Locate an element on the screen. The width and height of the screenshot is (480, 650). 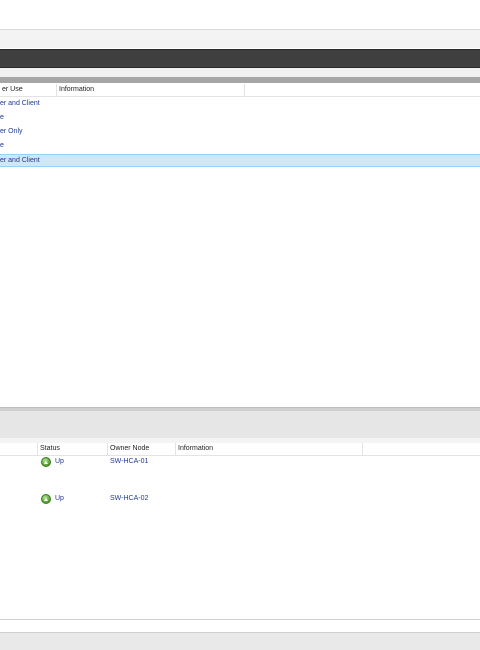
upper-table-header: er Use Information is located at coordinates (240, 90).